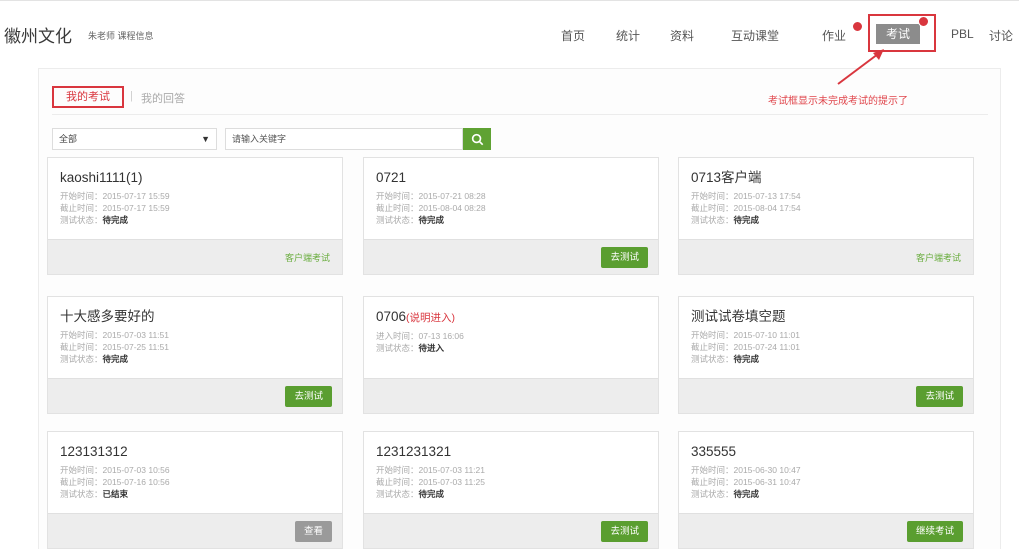  I want to click on exam-title-text: 0706, so click(391, 316).